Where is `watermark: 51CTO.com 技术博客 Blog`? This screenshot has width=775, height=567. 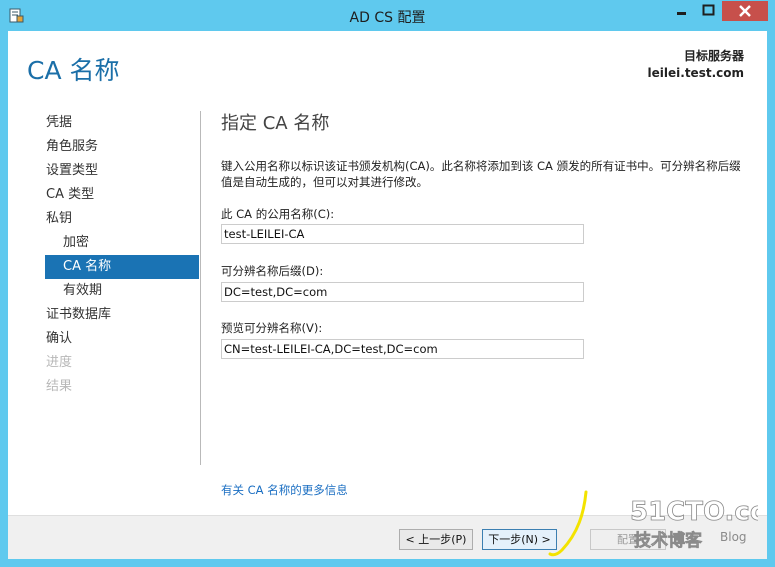
watermark: 51CTO.com 技术博客 Blog is located at coordinates (701, 524).